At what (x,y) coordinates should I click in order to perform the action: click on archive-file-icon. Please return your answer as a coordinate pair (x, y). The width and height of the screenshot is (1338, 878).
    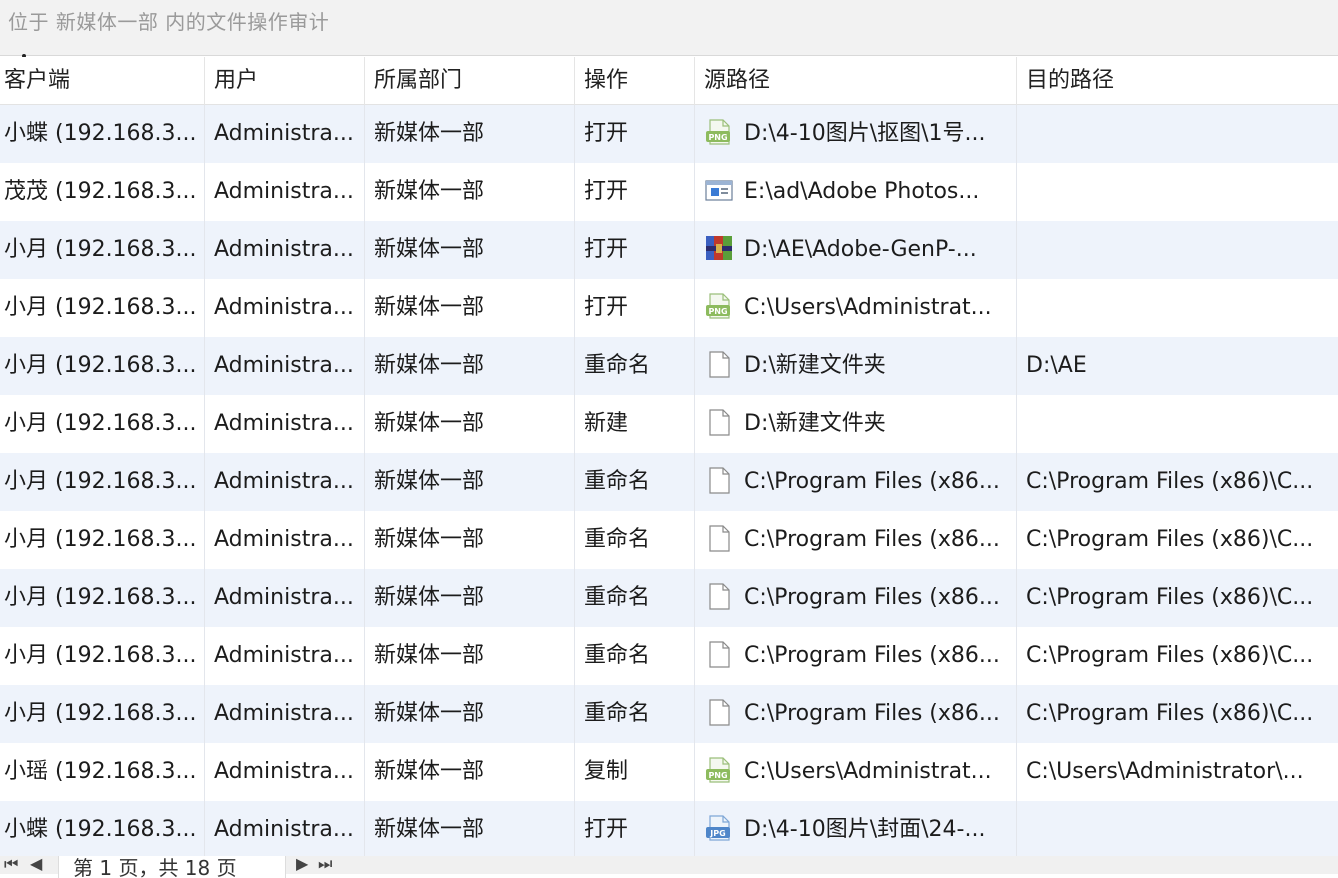
    Looking at the image, I should click on (719, 248).